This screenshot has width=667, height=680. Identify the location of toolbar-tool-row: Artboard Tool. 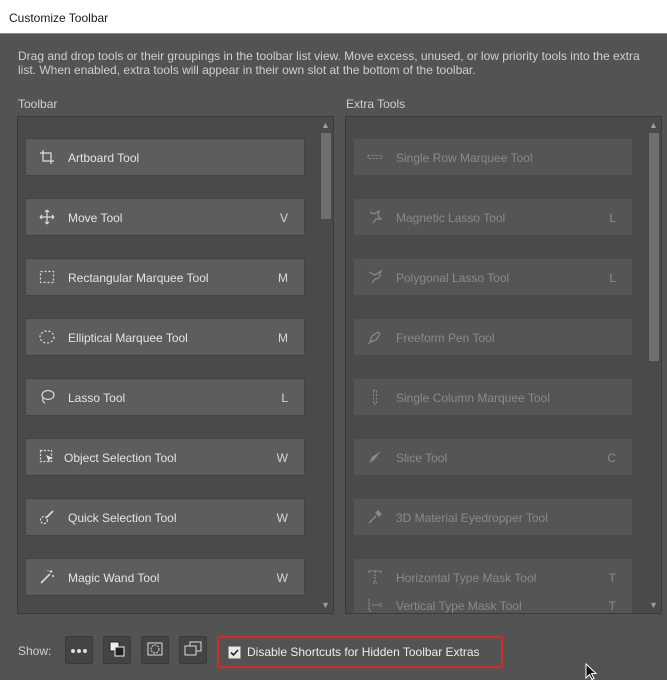
(165, 157).